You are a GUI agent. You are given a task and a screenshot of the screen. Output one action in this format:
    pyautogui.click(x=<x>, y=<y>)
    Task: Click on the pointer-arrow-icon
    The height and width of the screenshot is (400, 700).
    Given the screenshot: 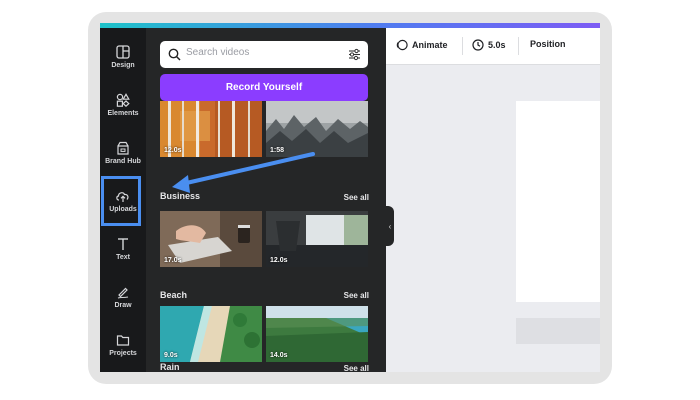 What is the action you would take?
    pyautogui.click(x=243, y=172)
    